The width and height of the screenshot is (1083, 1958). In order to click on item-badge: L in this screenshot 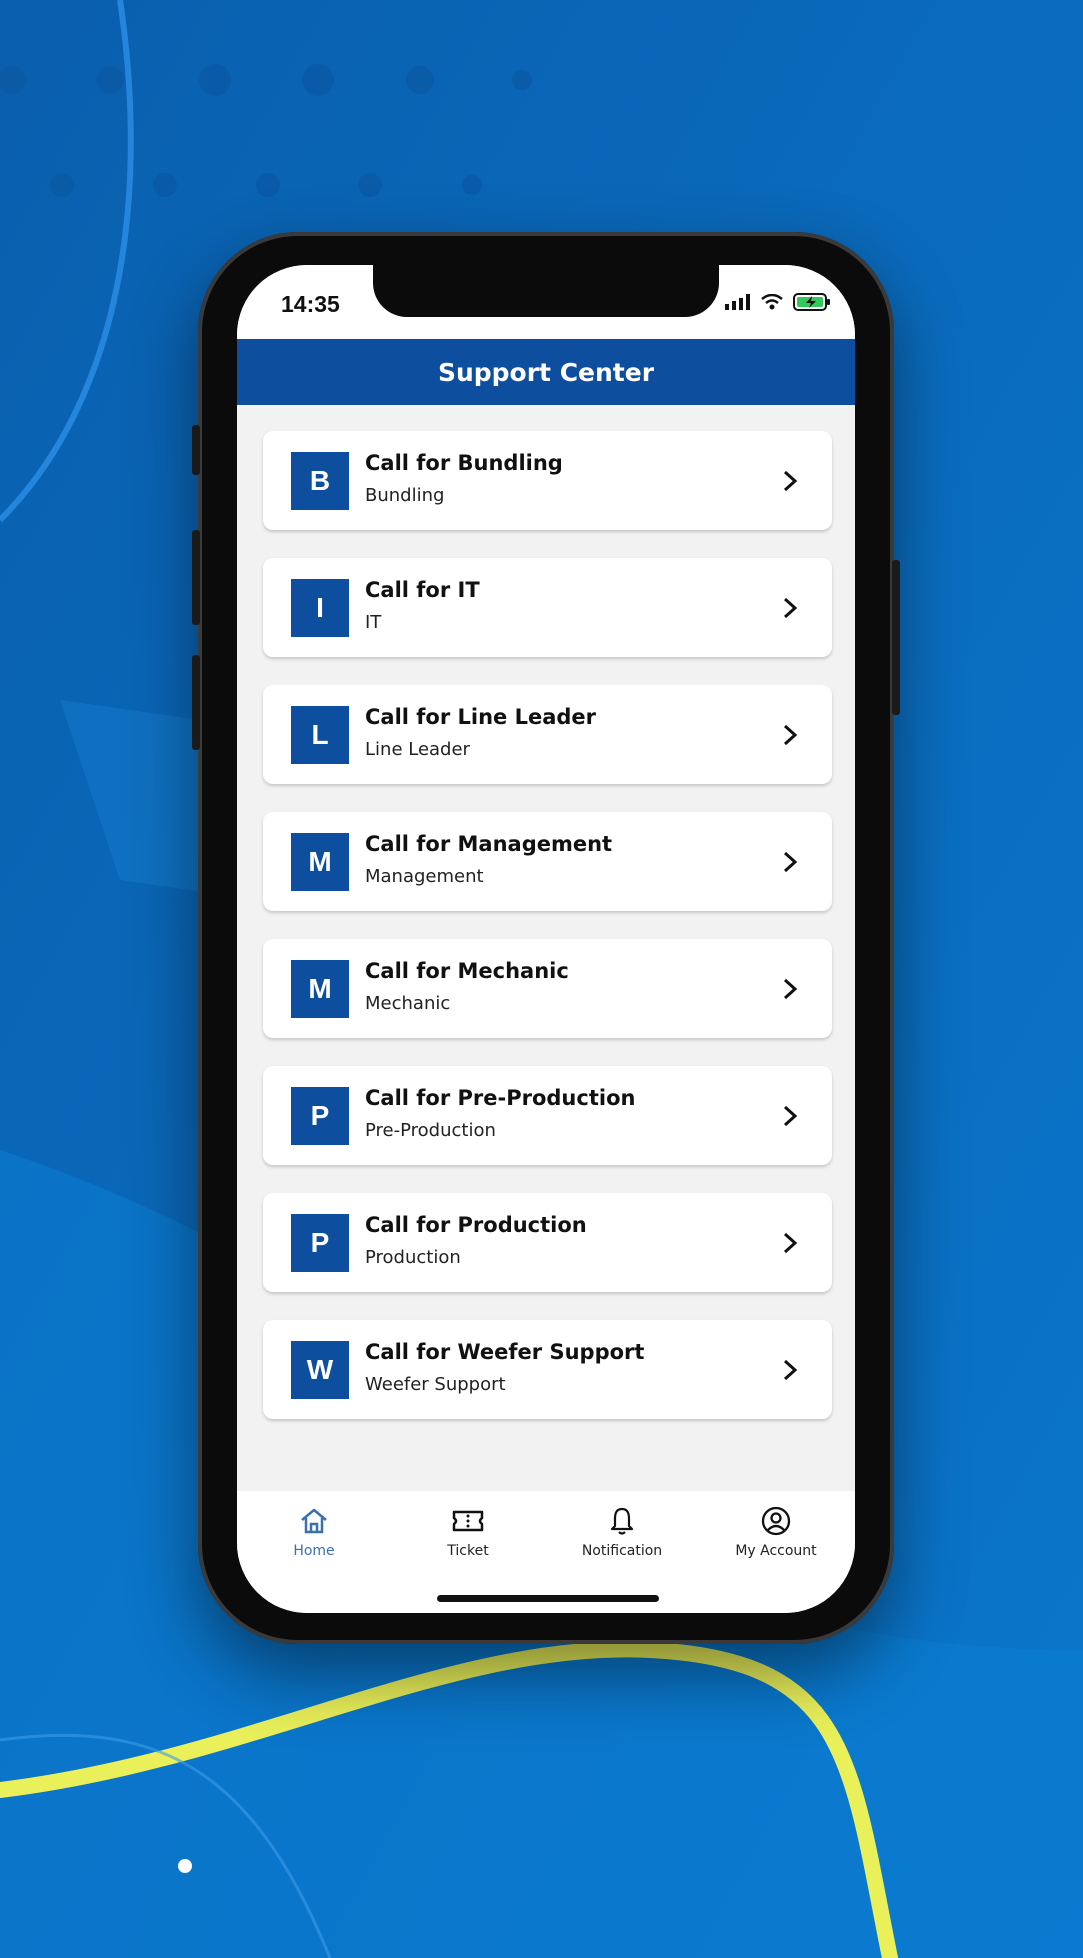, I will do `click(320, 735)`.